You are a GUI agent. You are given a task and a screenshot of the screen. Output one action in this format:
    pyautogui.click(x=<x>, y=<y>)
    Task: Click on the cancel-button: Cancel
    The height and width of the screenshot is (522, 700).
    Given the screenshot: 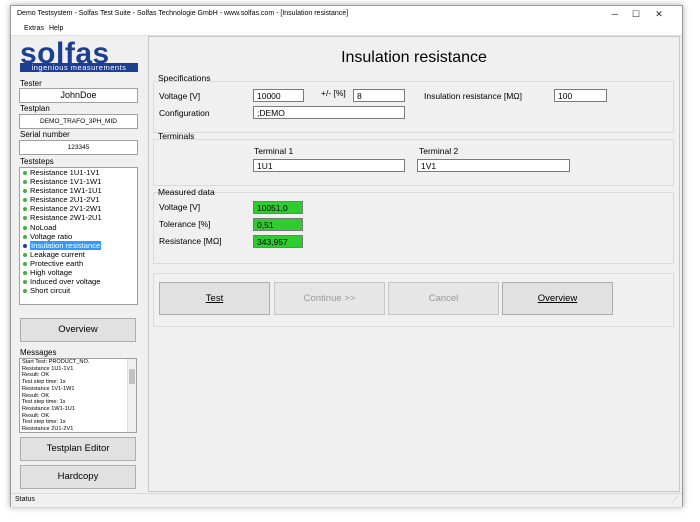 What is the action you would take?
    pyautogui.click(x=443, y=298)
    